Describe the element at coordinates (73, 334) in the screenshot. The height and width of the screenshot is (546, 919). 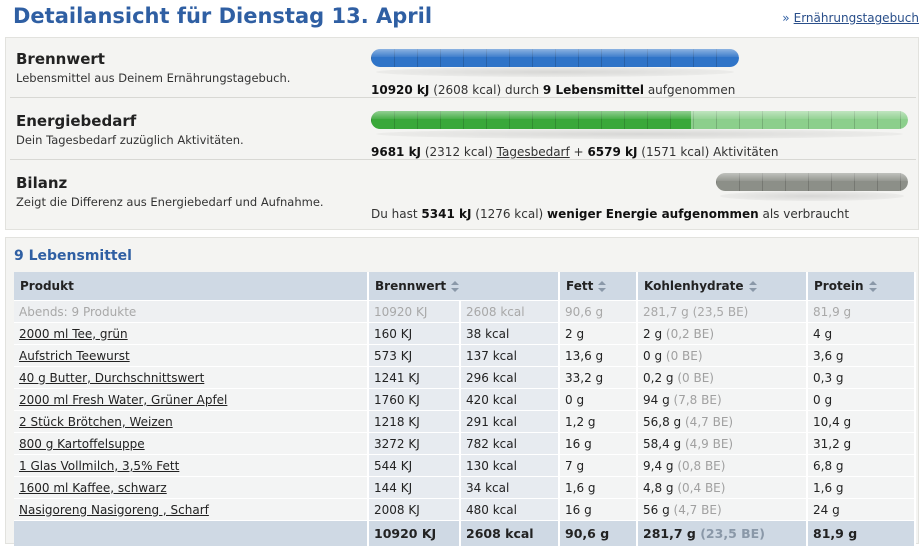
I see `food-link: 2000 ml Tee, grün` at that location.